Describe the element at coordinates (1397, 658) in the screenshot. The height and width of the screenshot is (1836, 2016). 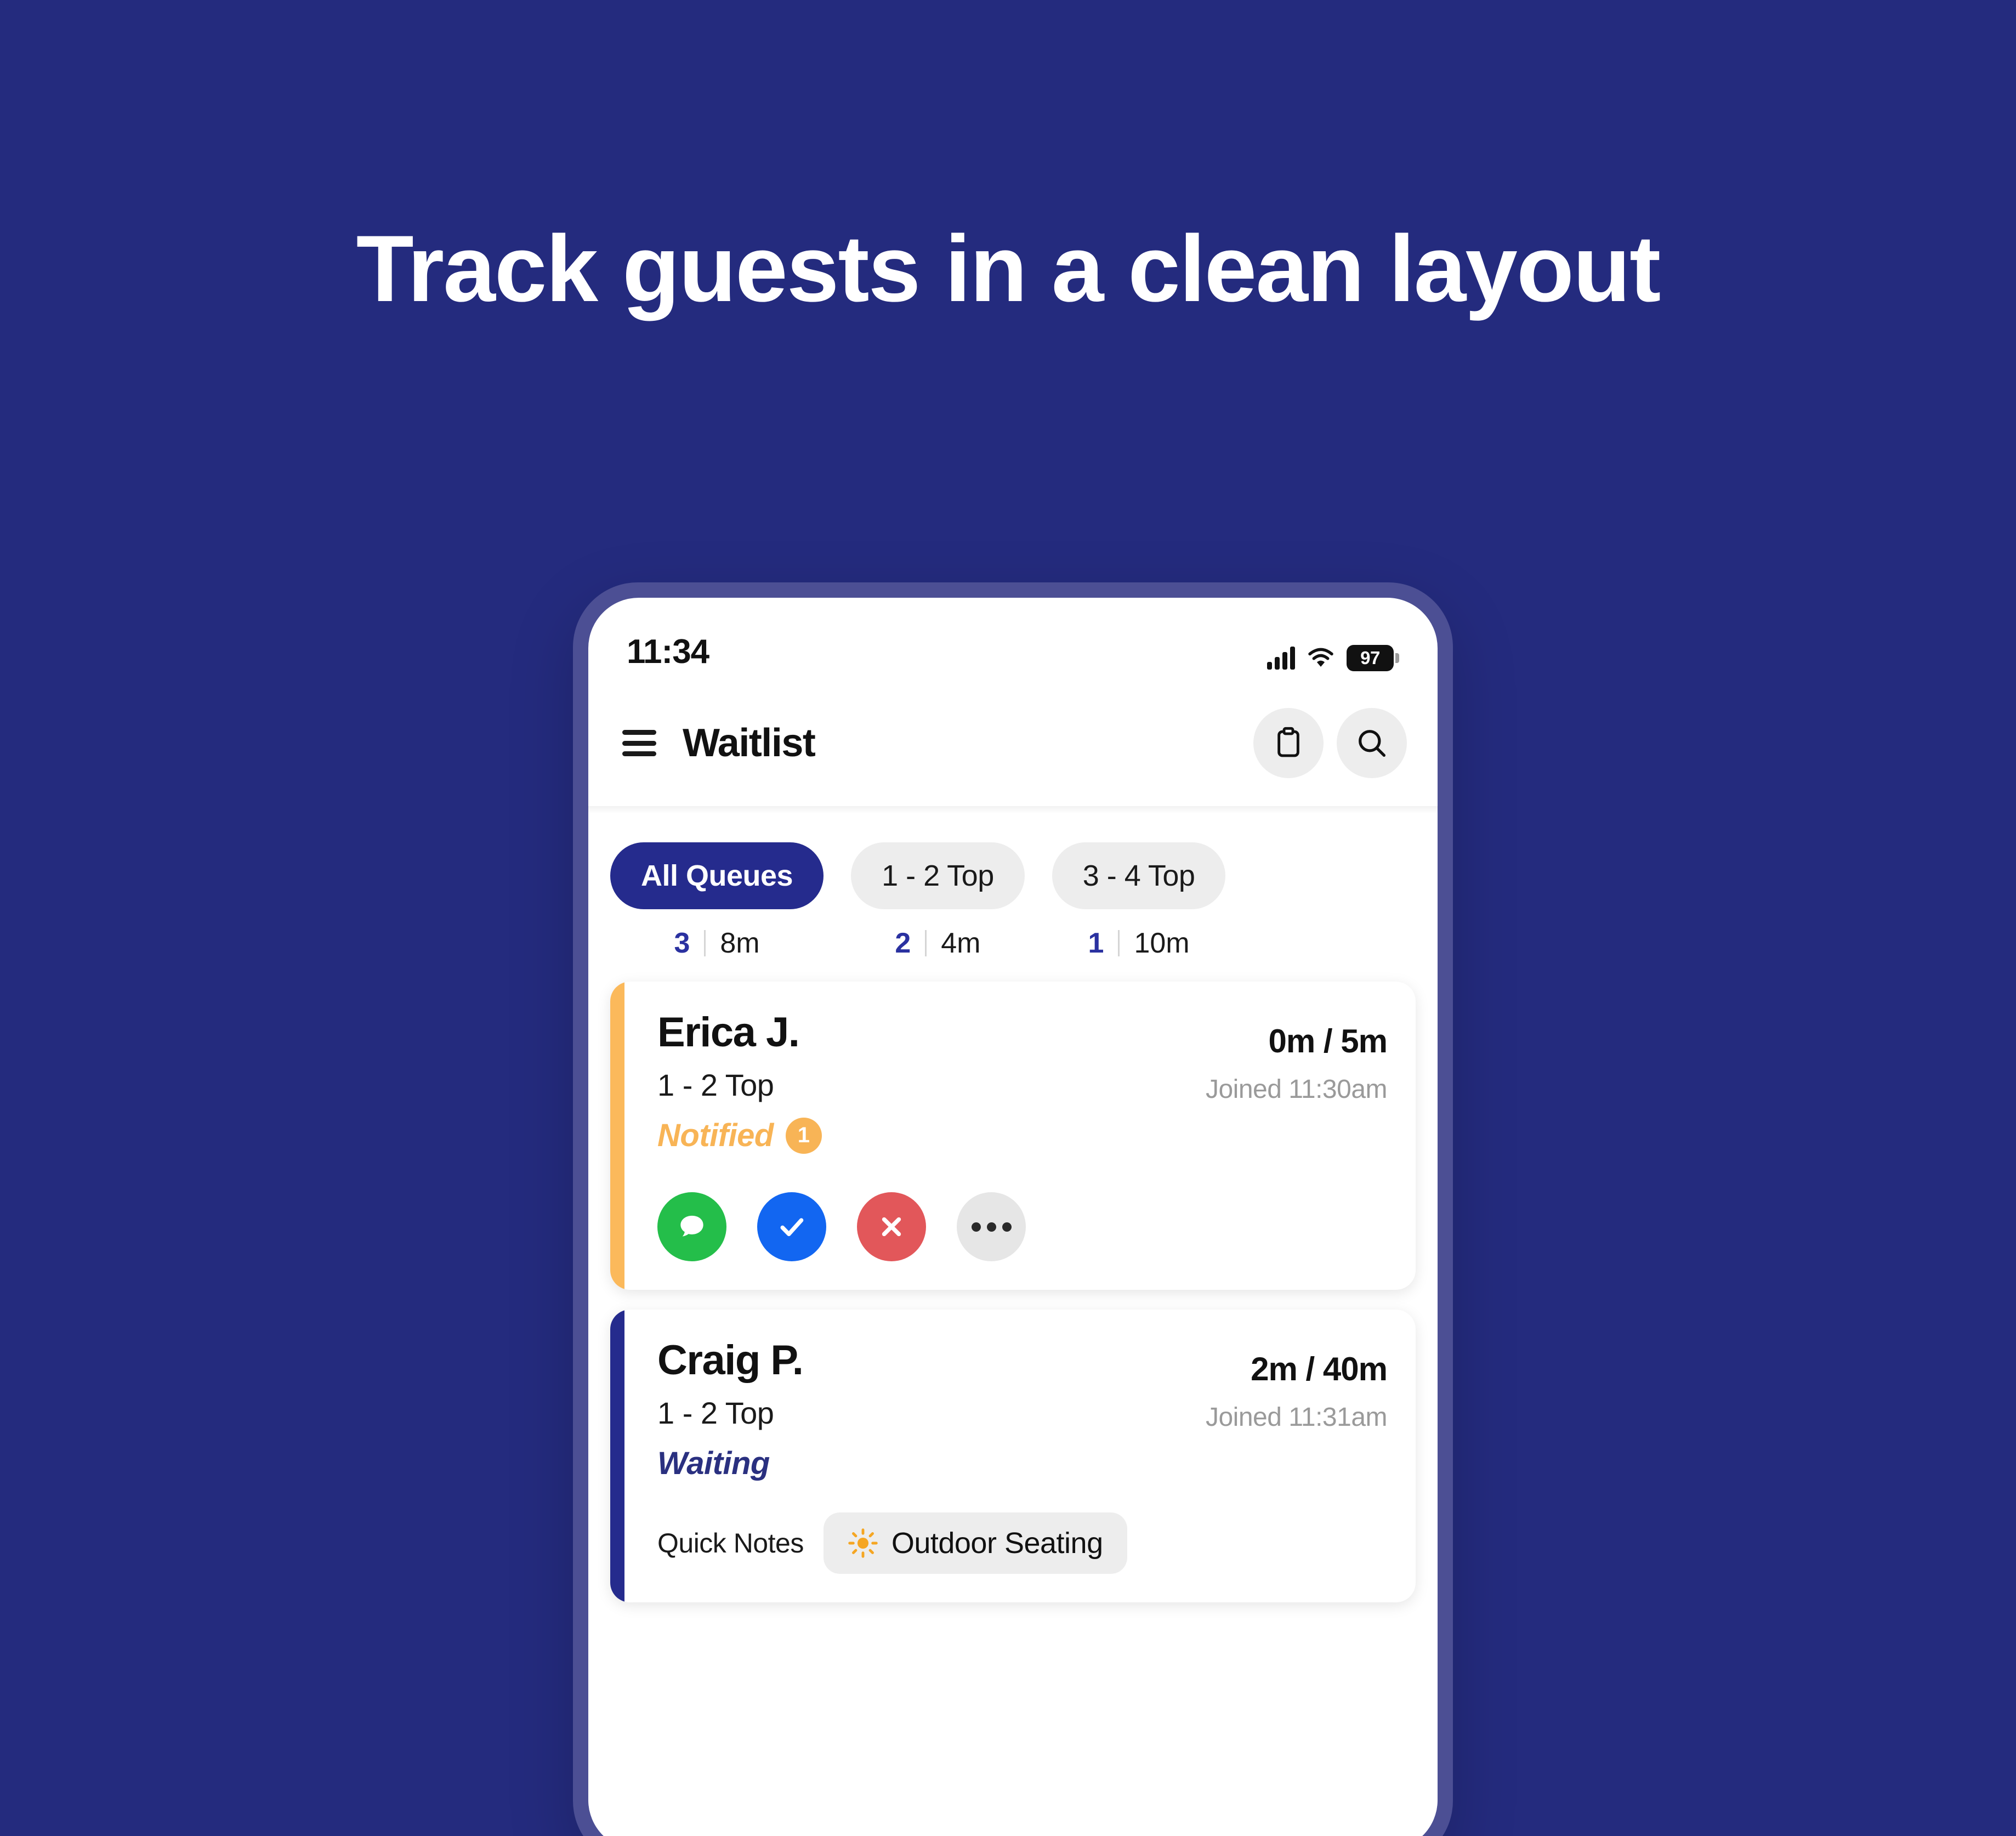
I see `battery-cap` at that location.